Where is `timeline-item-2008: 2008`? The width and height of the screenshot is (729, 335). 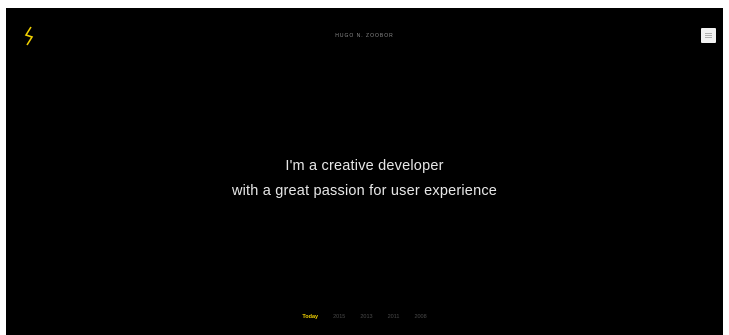
timeline-item-2008: 2008 is located at coordinates (420, 317).